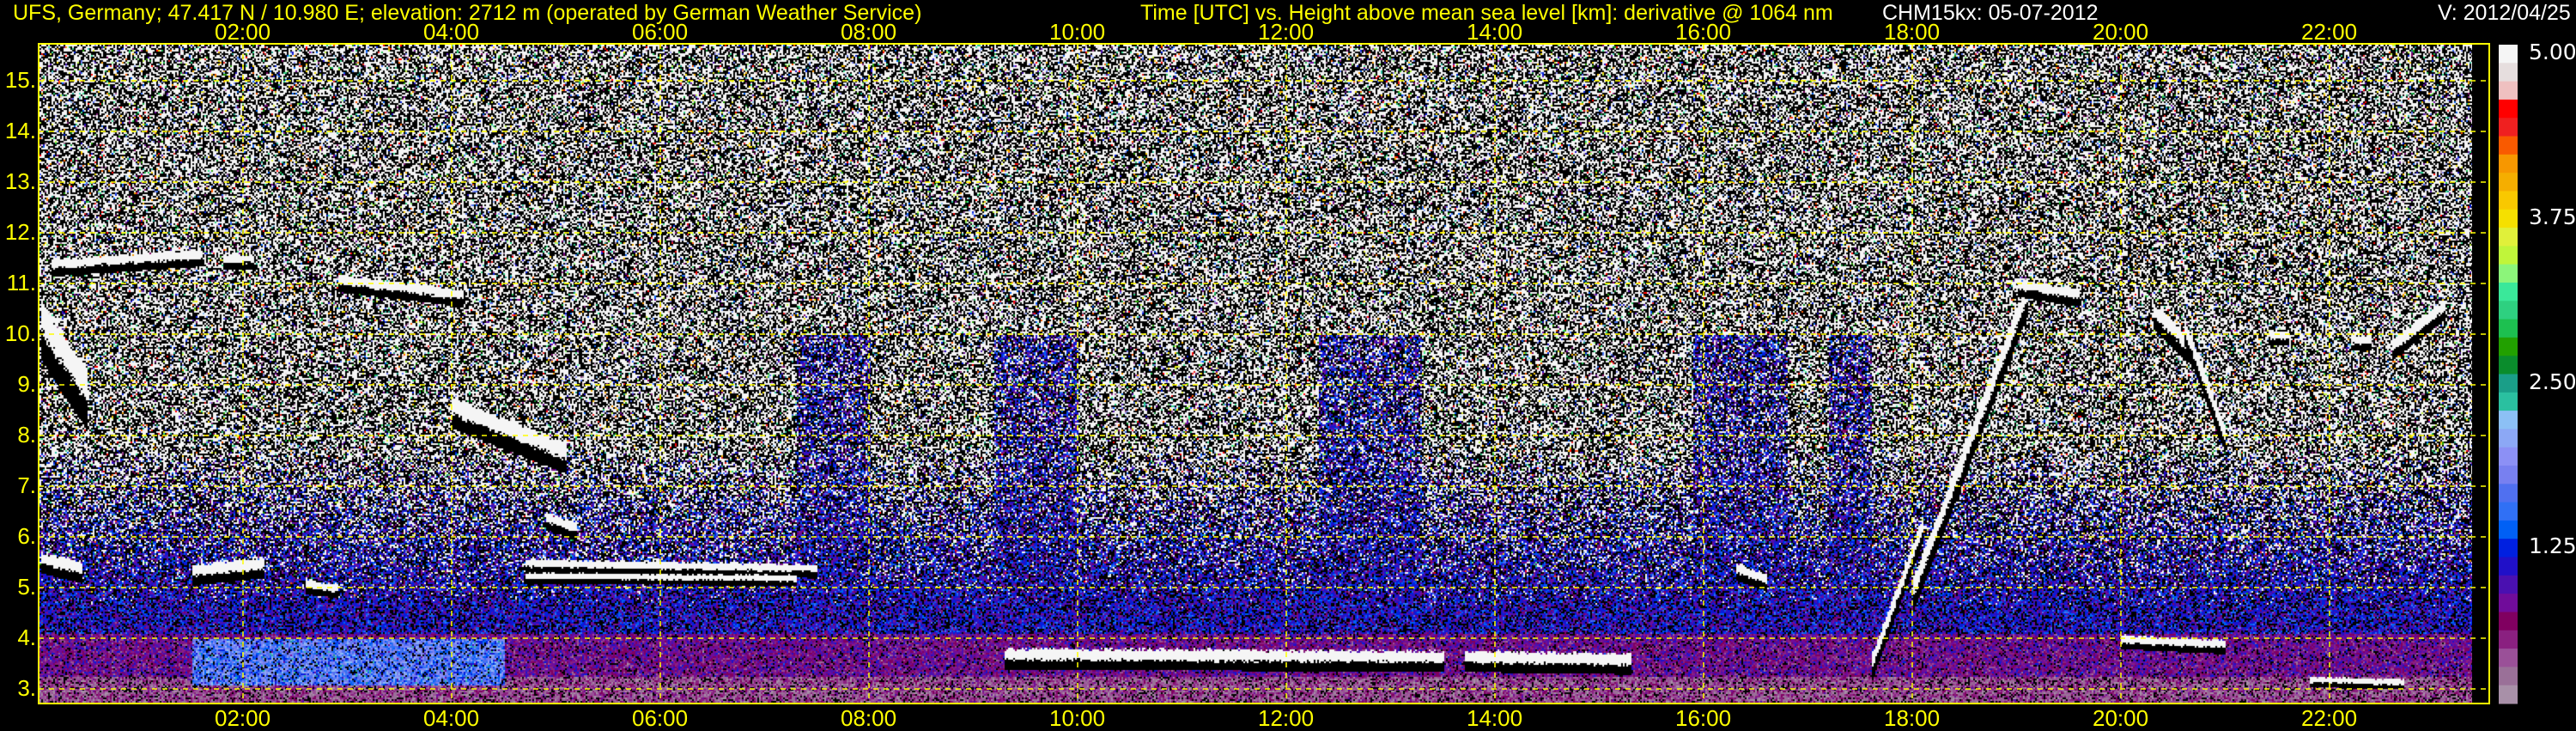 The width and height of the screenshot is (2576, 731). Describe the element at coordinates (1704, 32) in the screenshot. I see `x-tick-label-top: 16:00` at that location.